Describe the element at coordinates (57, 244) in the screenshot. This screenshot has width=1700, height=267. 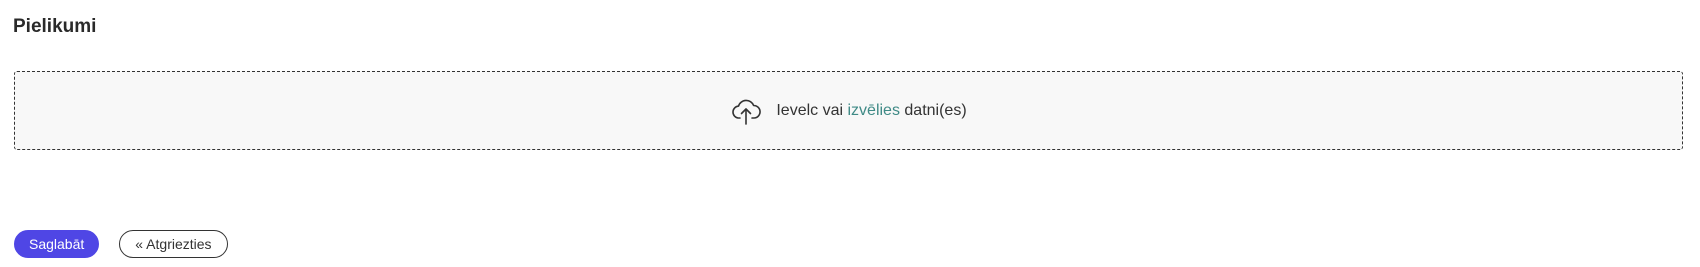
I see `save-button: Saglabāt` at that location.